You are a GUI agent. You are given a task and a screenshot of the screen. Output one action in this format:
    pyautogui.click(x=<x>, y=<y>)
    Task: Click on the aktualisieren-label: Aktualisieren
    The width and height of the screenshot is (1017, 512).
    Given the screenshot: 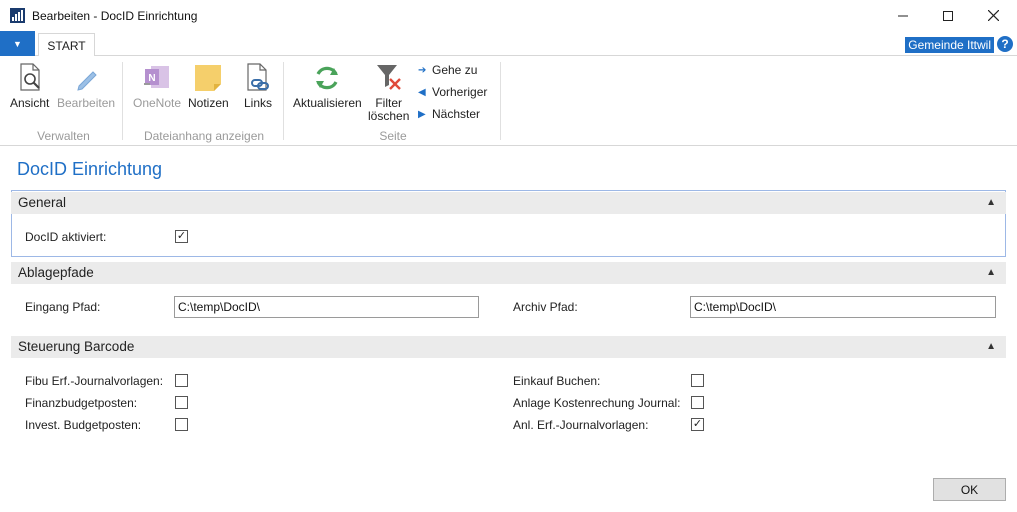 What is the action you would take?
    pyautogui.click(x=327, y=103)
    